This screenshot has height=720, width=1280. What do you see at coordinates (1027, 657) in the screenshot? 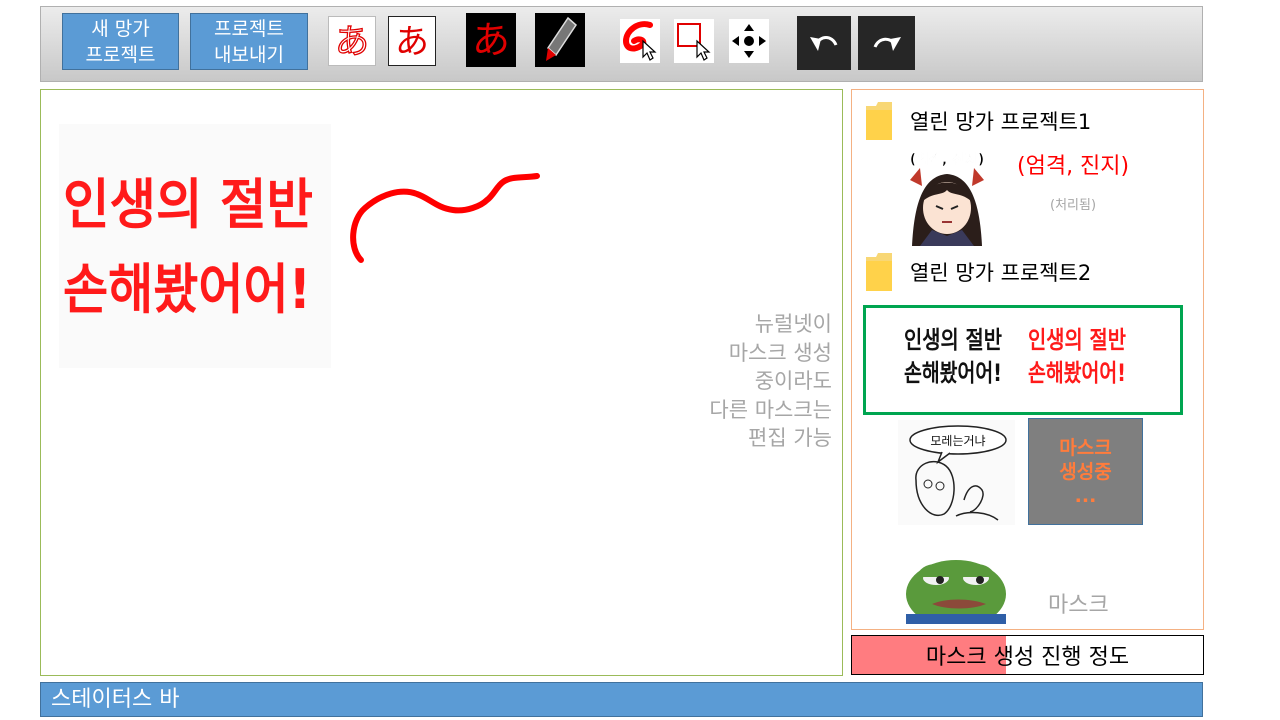
I see `progress-label: 마스크 생성 진행 정도` at bounding box center [1027, 657].